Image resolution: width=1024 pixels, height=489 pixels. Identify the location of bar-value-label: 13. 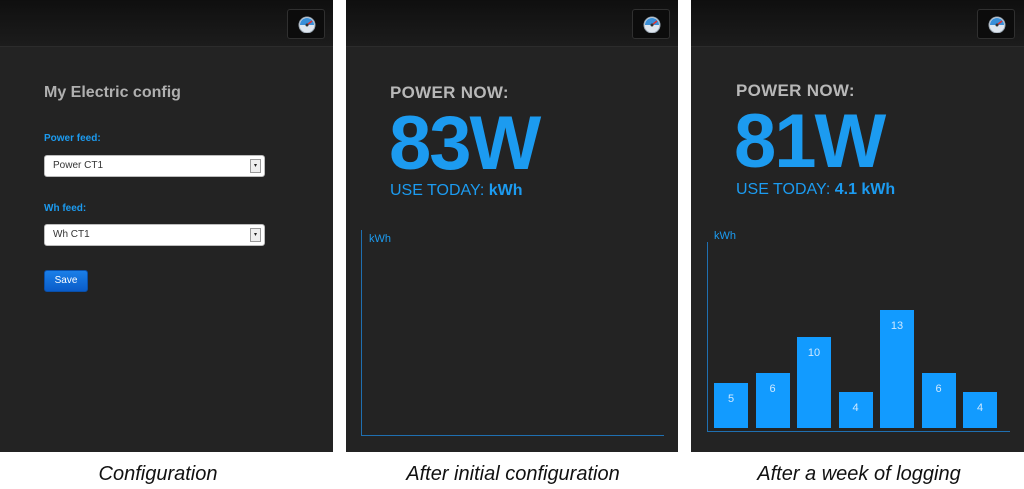
(897, 325).